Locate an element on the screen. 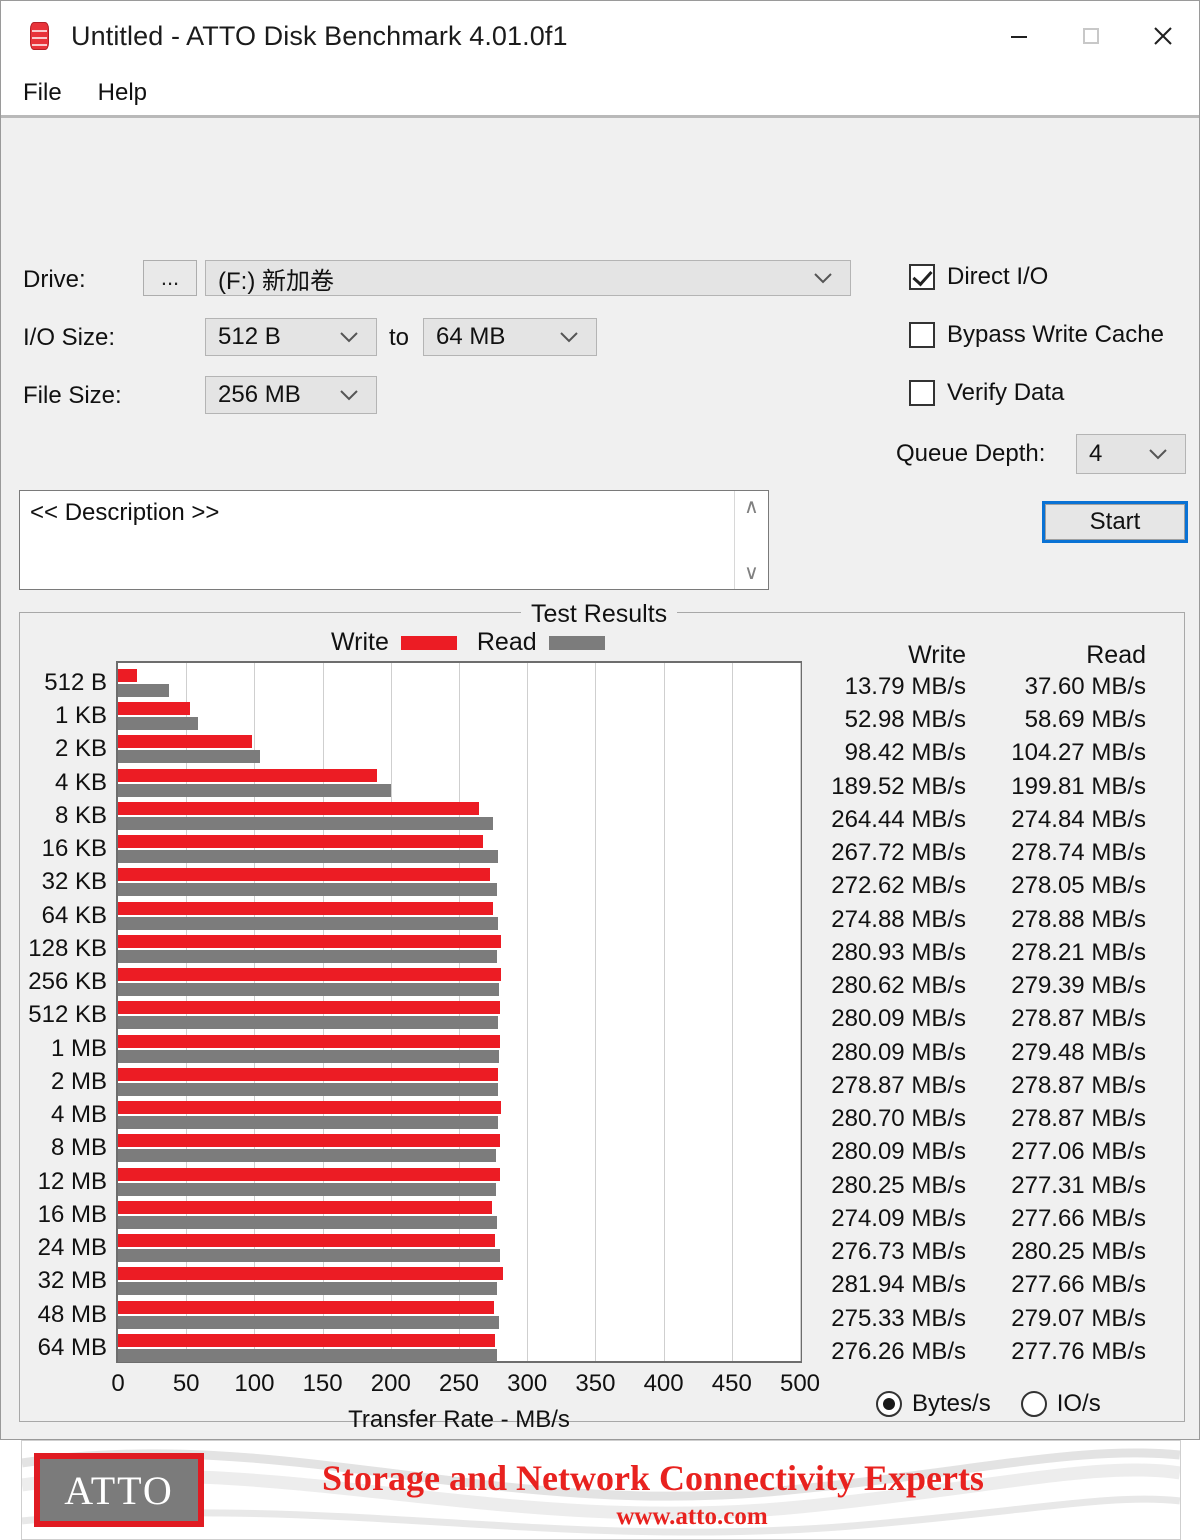 The image size is (1200, 1540). maximize-button is located at coordinates (1091, 36).